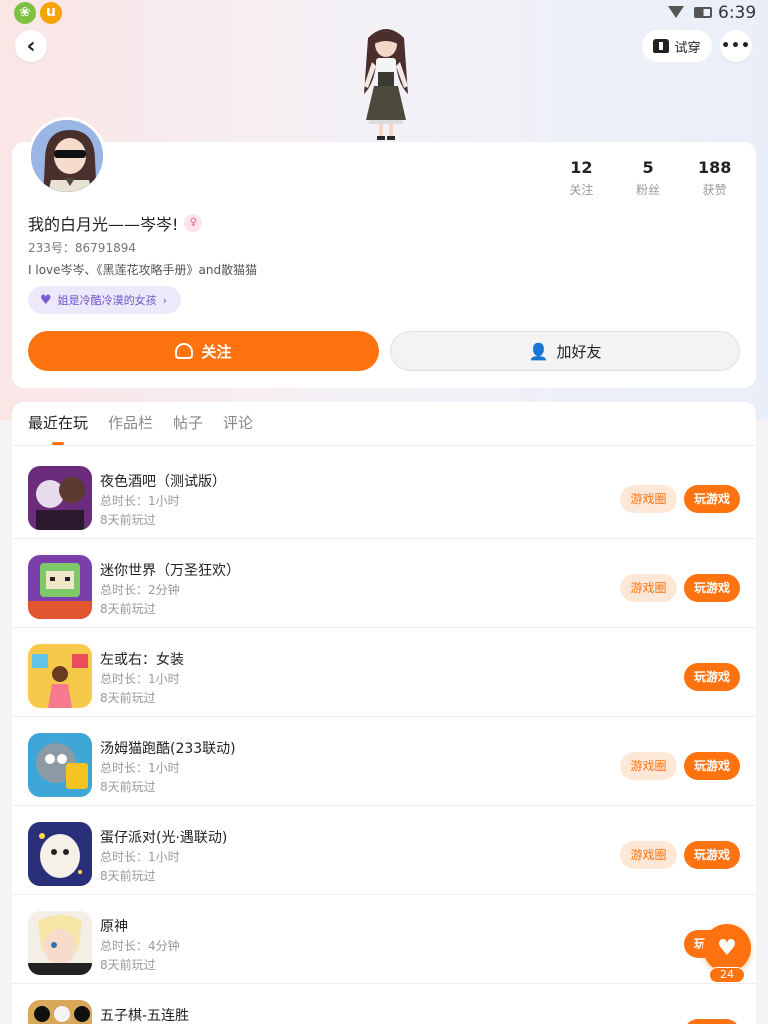 The image size is (768, 1024). I want to click on stat-likes: 188 获赞, so click(714, 178).